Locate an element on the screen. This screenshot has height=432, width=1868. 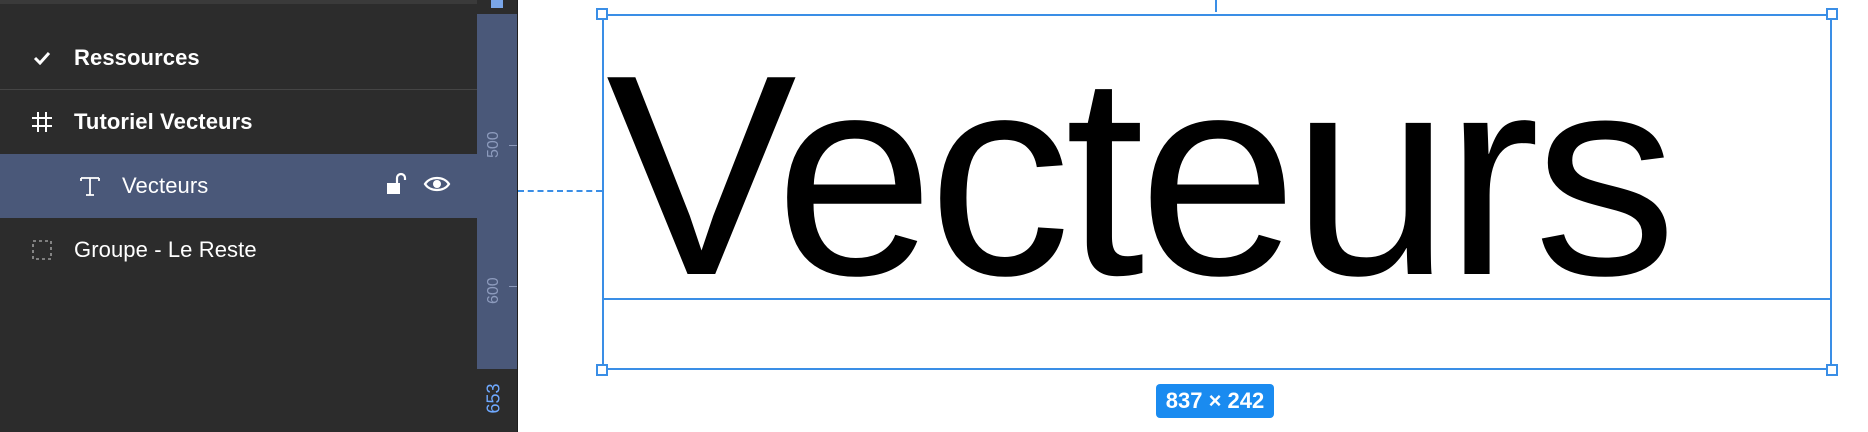
ruler-top-marker is located at coordinates (497, 4).